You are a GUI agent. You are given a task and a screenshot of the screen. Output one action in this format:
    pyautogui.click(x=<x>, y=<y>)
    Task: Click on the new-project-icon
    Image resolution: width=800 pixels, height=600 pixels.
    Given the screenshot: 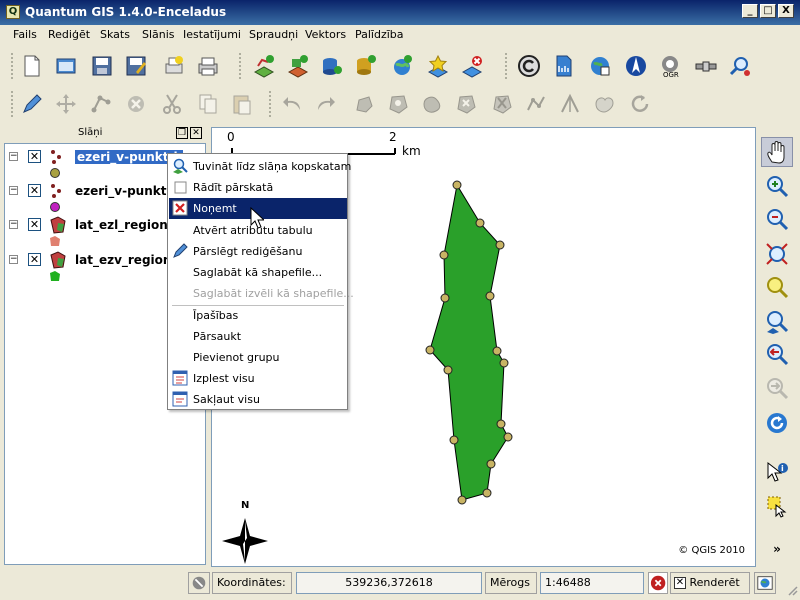 What is the action you would take?
    pyautogui.click(x=32, y=66)
    